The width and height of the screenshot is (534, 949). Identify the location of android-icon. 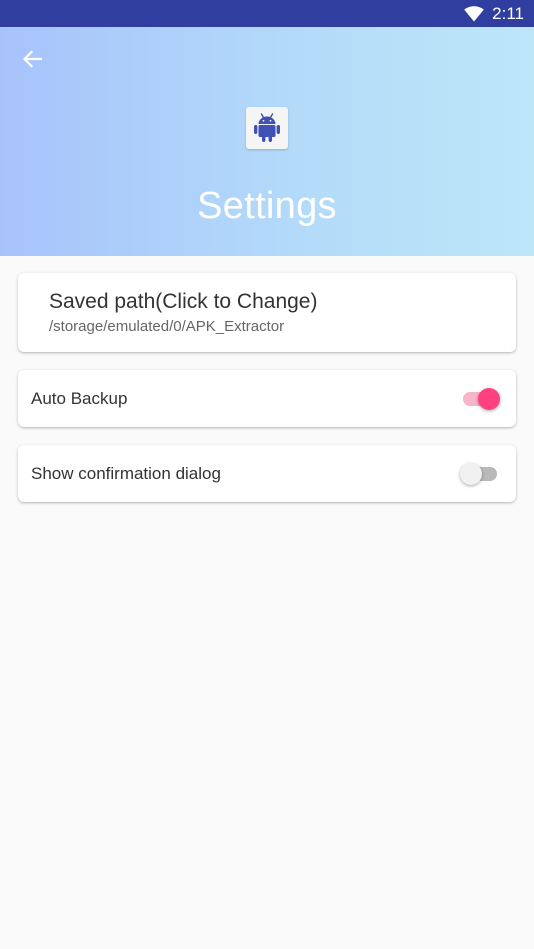
(267, 127).